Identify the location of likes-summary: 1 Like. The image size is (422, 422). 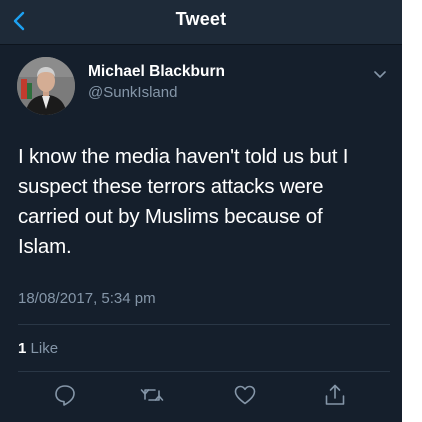
(38, 348).